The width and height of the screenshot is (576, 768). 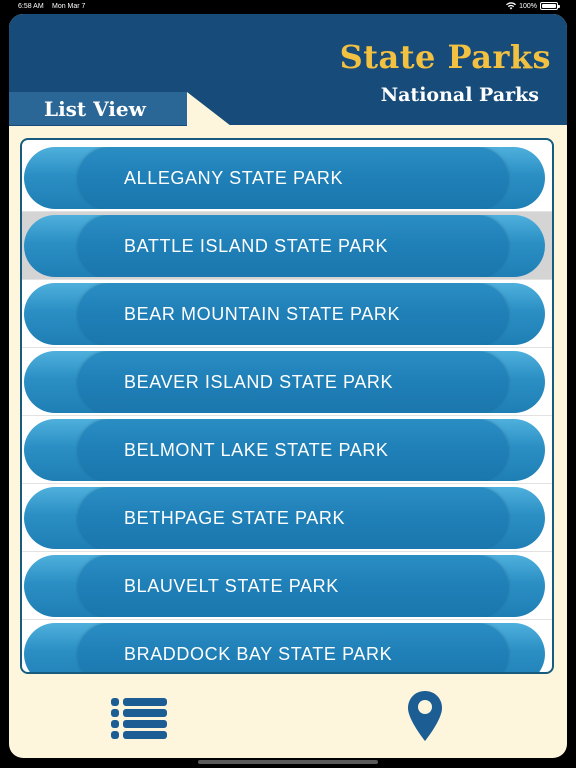 I want to click on bottom-toolbar, so click(x=288, y=717).